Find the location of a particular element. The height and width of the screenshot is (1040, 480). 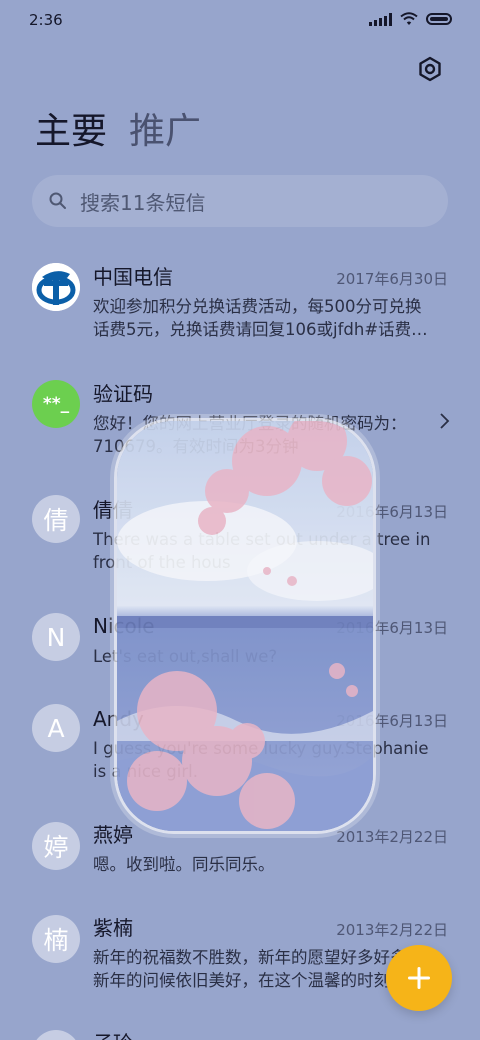

message-sender: 子玲 is located at coordinates (113, 1035).